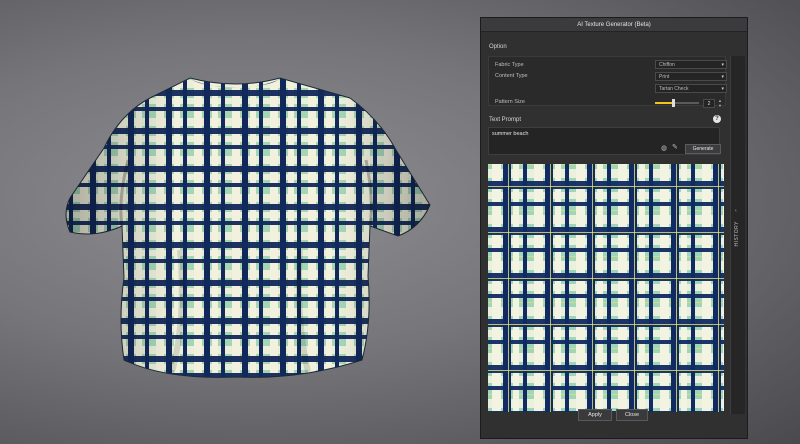  What do you see at coordinates (510, 102) in the screenshot?
I see `pattern-size-label: Pattern Size` at bounding box center [510, 102].